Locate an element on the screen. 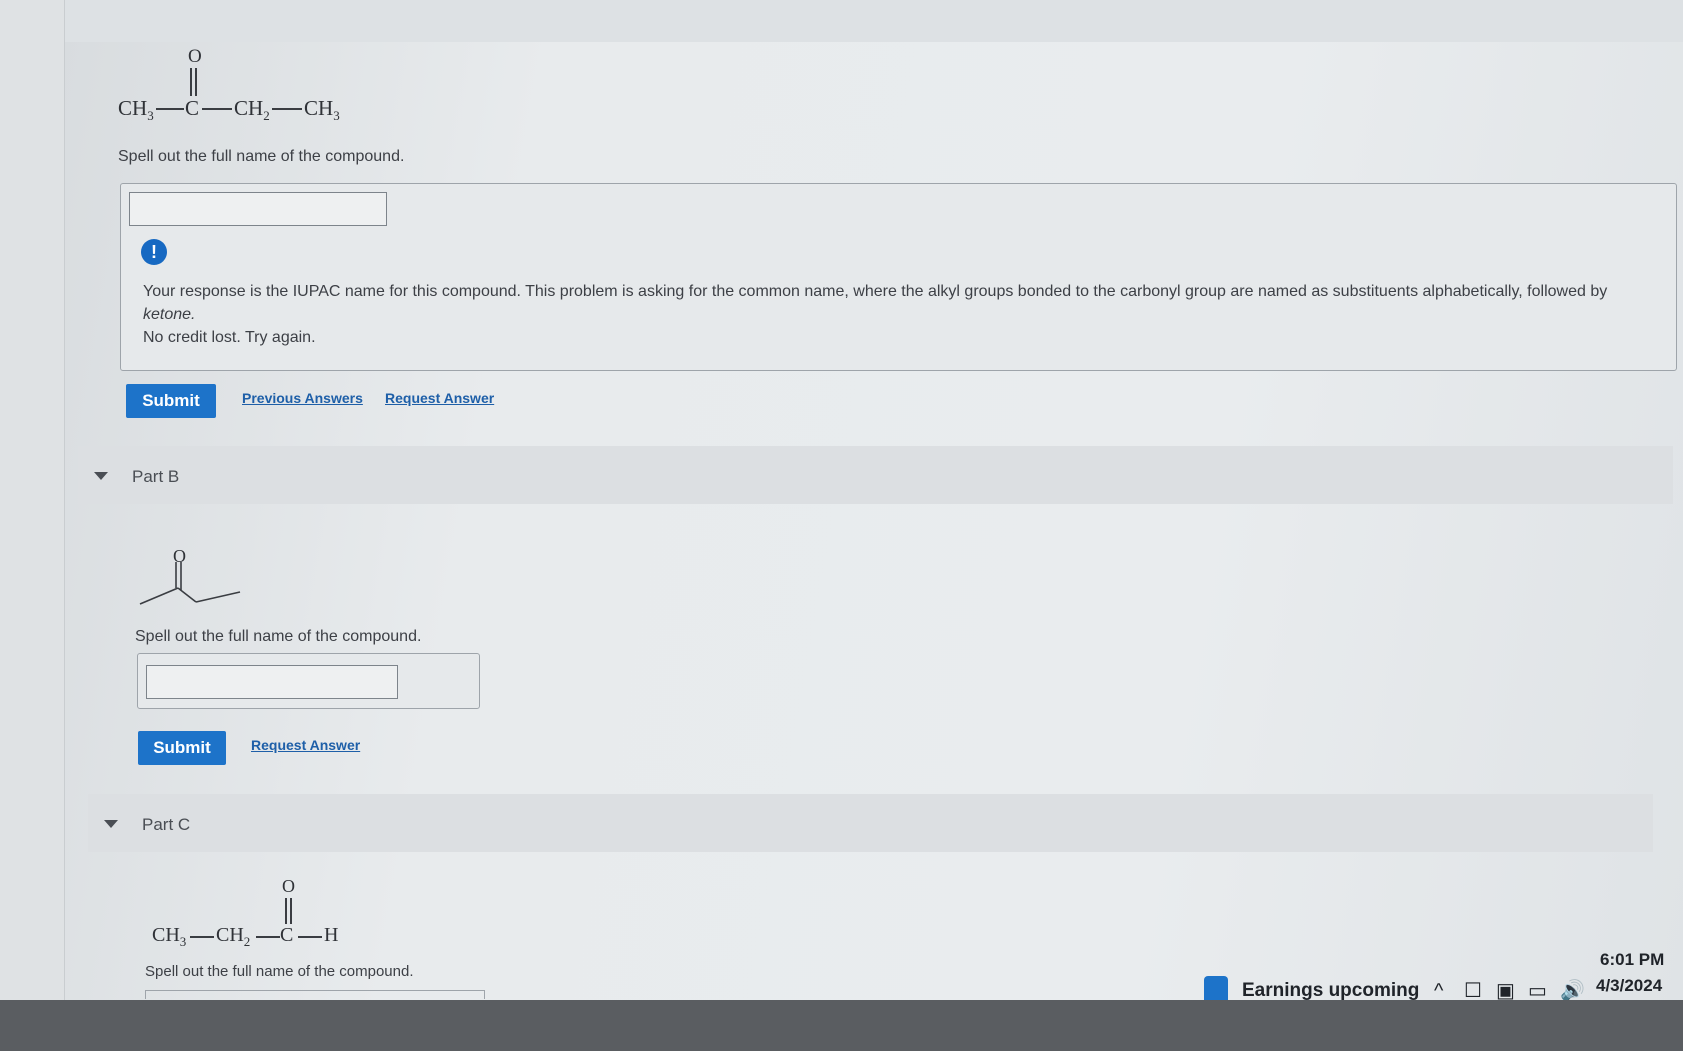 The height and width of the screenshot is (1051, 1683). part-c-answer-box-top-edge is located at coordinates (315, 994).